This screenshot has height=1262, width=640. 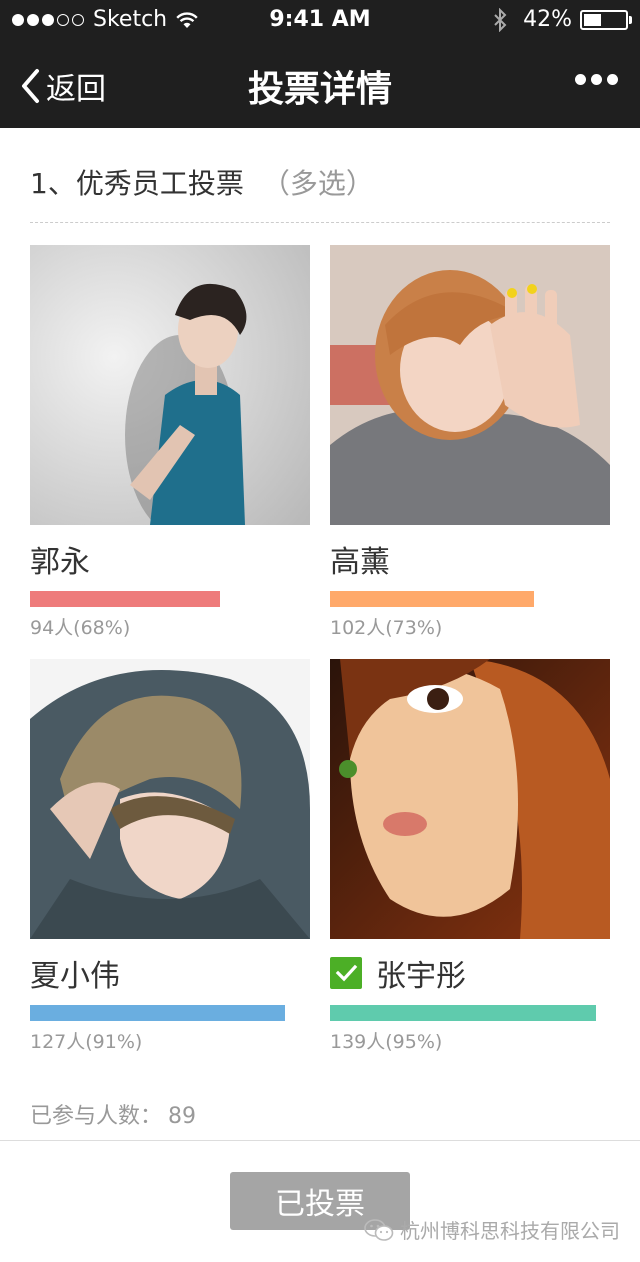 I want to click on wechat-icon, so click(x=379, y=1229).